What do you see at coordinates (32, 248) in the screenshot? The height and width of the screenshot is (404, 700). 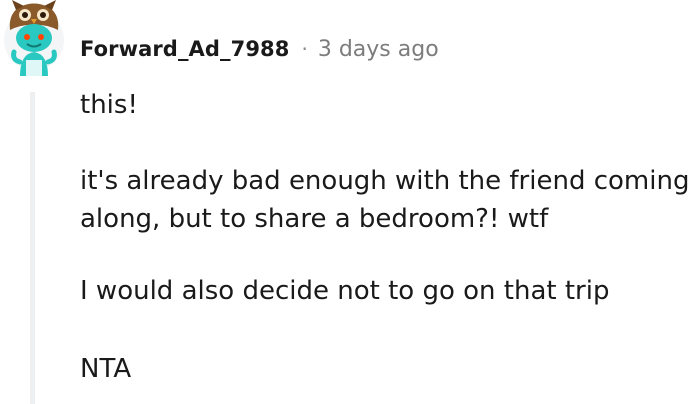 I see `thread-line` at bounding box center [32, 248].